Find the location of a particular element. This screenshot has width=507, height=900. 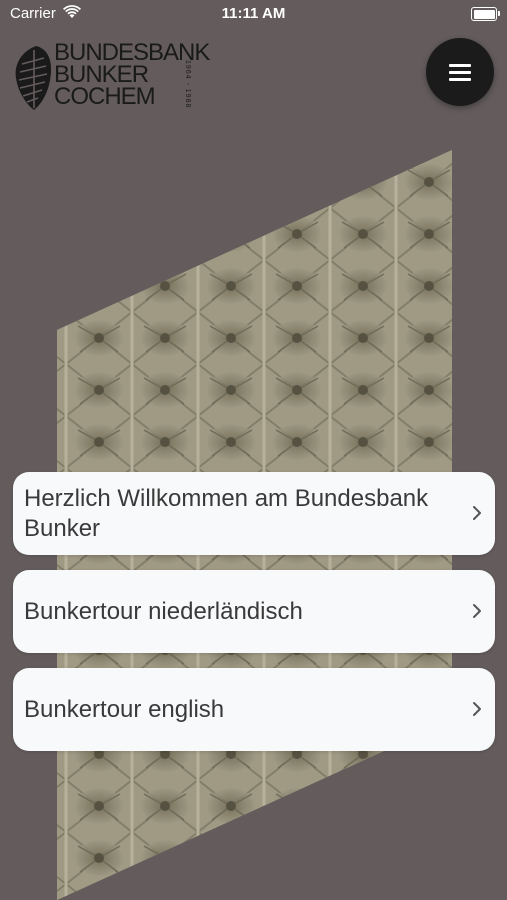

card-bunkertour-dutch: Bunkertour niederländisch is located at coordinates (254, 611).